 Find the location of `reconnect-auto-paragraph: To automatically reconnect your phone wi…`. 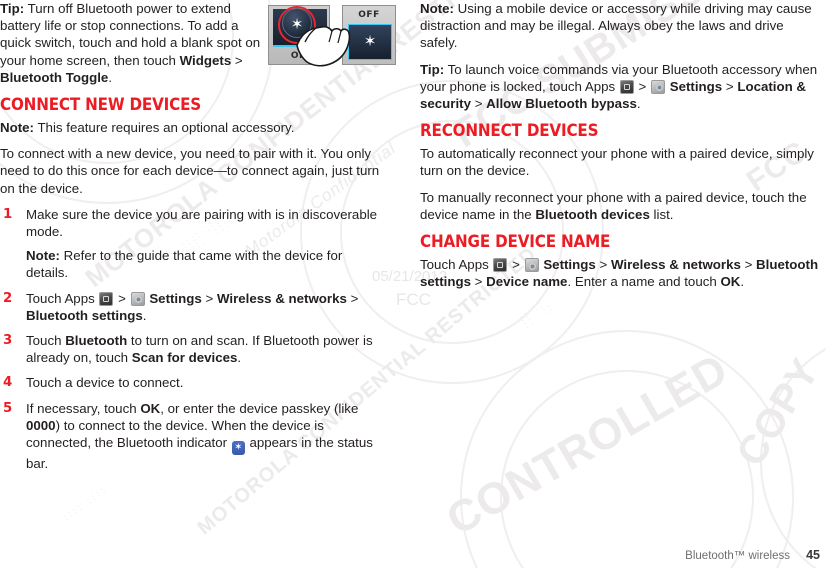

reconnect-auto-paragraph: To automatically reconnect your phone wi… is located at coordinates (617, 162).